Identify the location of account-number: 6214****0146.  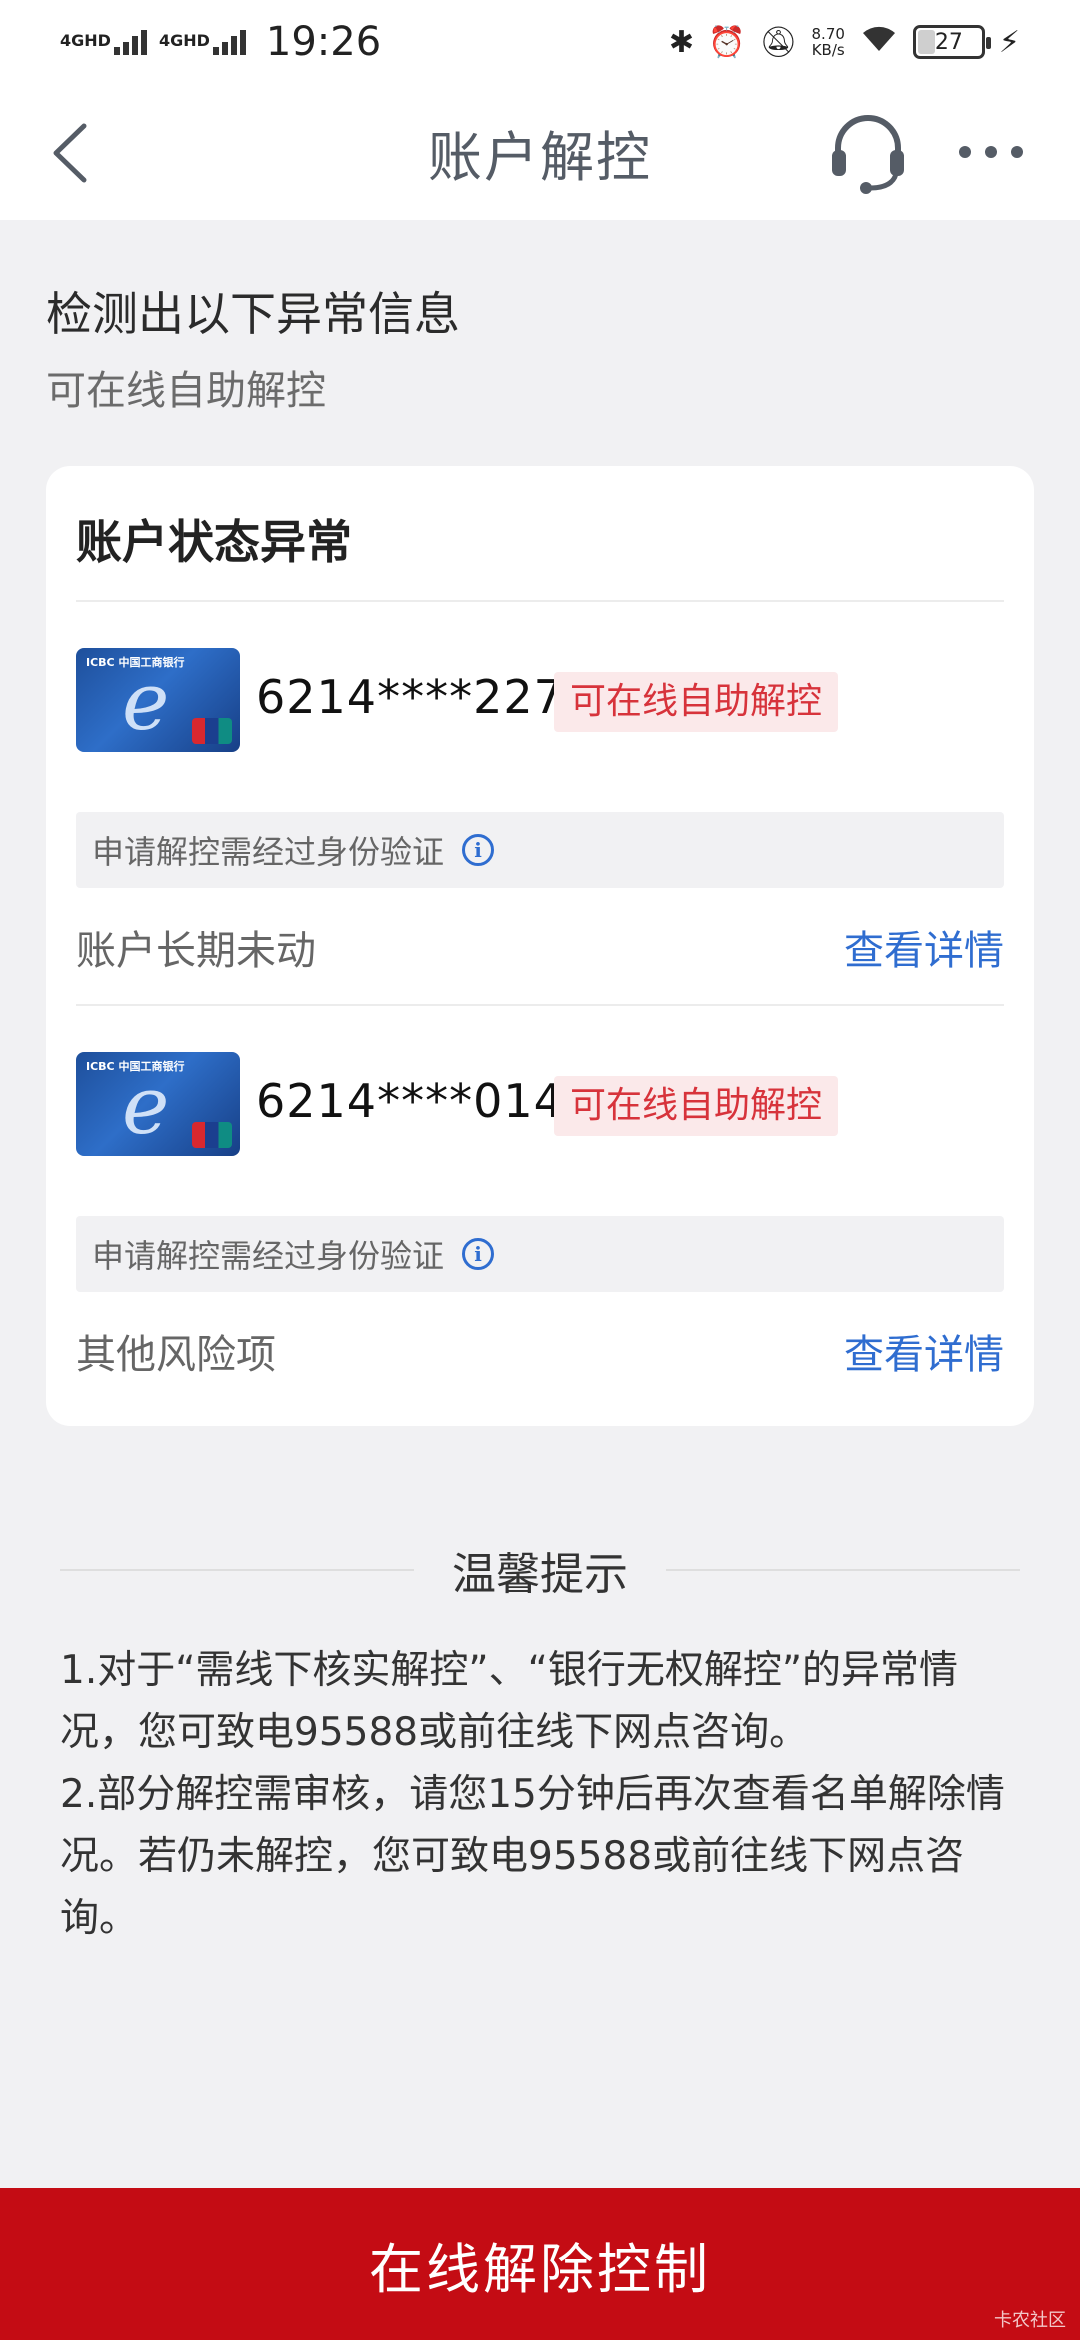
(425, 1101).